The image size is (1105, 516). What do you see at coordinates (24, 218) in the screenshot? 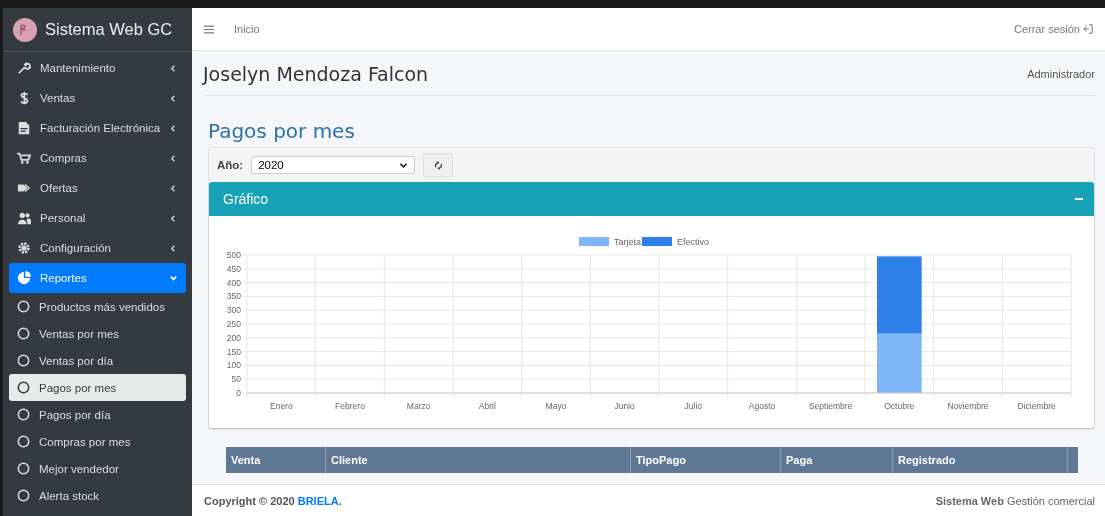
I see `users-icon` at bounding box center [24, 218].